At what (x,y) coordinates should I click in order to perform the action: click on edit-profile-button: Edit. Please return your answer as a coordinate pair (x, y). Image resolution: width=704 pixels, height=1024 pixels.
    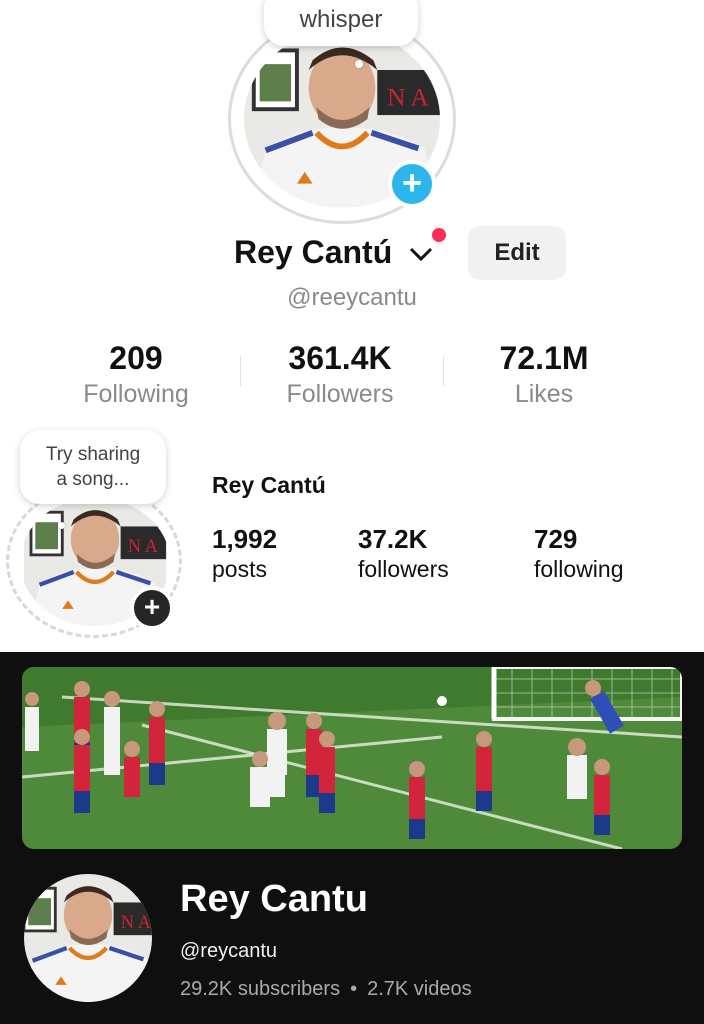
    Looking at the image, I should click on (517, 253).